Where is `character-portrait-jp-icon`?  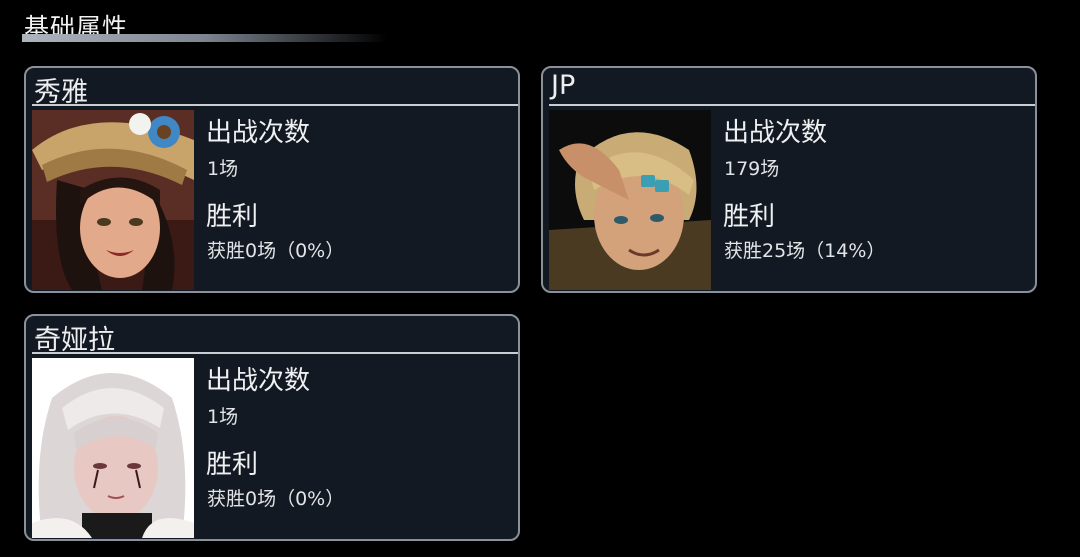
character-portrait-jp-icon is located at coordinates (630, 200).